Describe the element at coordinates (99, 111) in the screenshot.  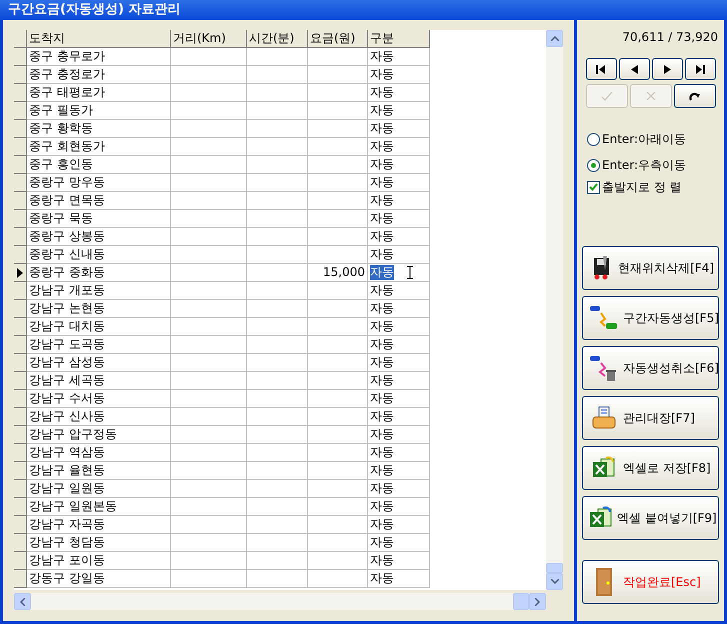
I see `table-cell: 중구 필동가` at that location.